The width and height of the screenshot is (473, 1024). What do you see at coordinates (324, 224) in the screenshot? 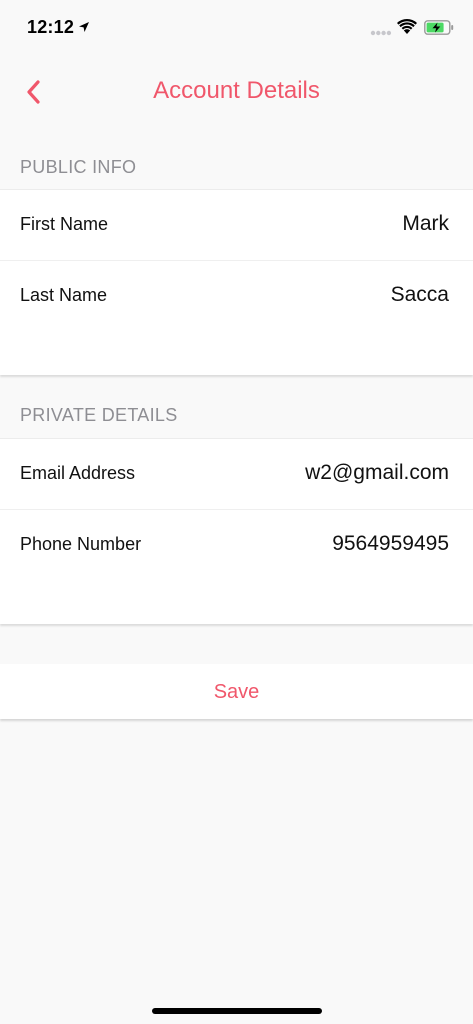
I see `first-name-field` at bounding box center [324, 224].